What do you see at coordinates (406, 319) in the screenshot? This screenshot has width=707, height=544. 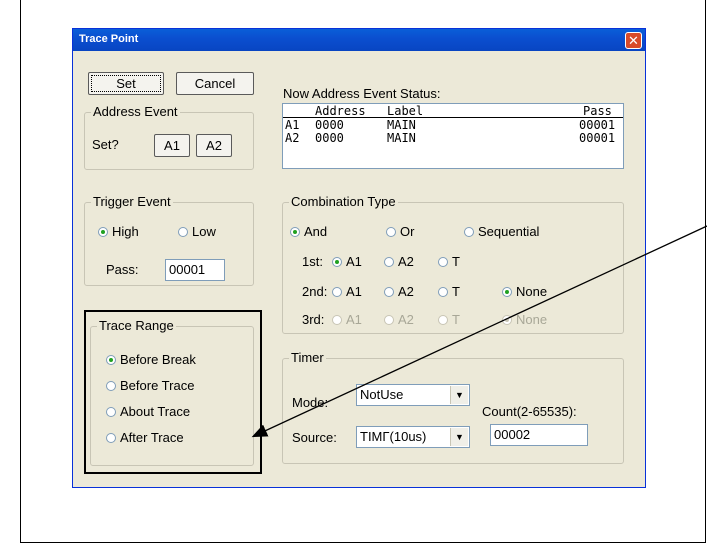 I see `third-a2-label: A2` at bounding box center [406, 319].